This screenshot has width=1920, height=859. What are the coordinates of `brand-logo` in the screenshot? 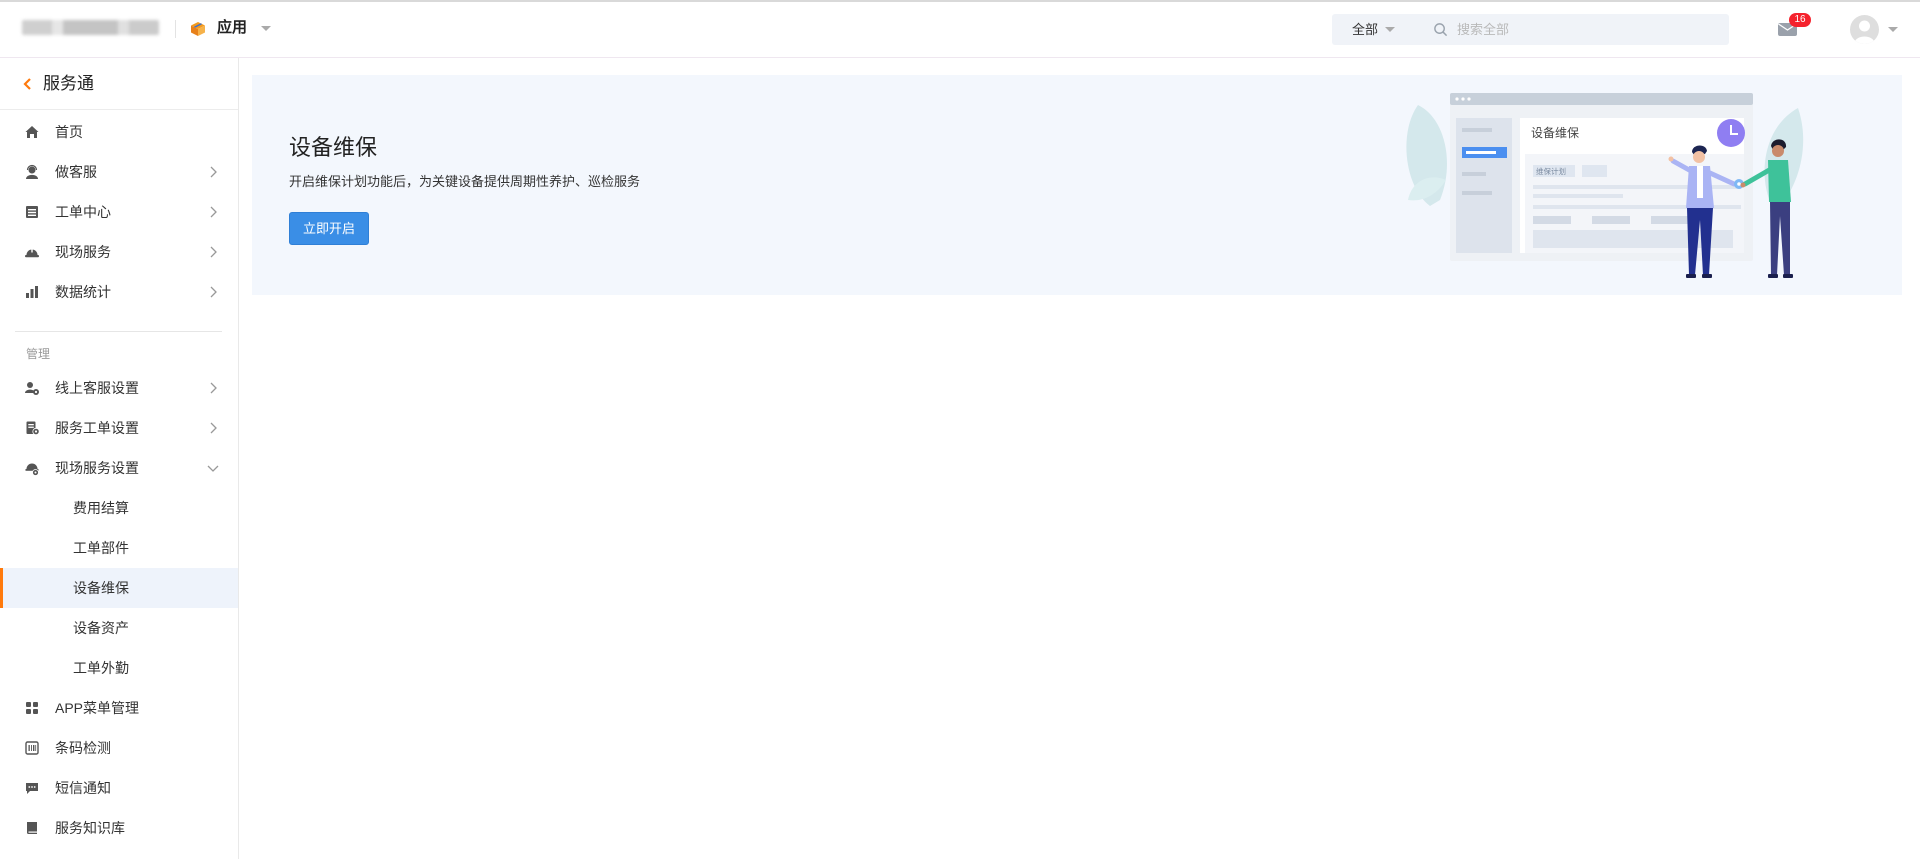 It's located at (90, 27).